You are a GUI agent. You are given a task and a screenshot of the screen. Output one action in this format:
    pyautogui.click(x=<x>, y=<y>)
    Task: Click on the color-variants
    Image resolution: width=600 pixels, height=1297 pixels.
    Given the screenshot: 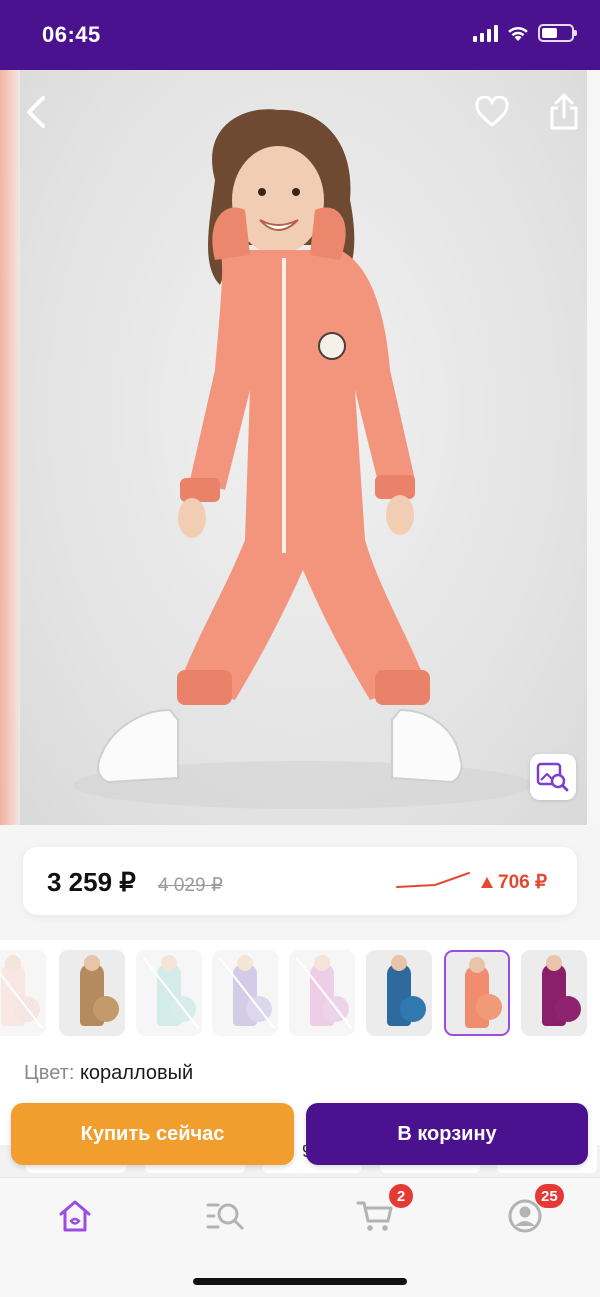 What is the action you would take?
    pyautogui.click(x=300, y=995)
    